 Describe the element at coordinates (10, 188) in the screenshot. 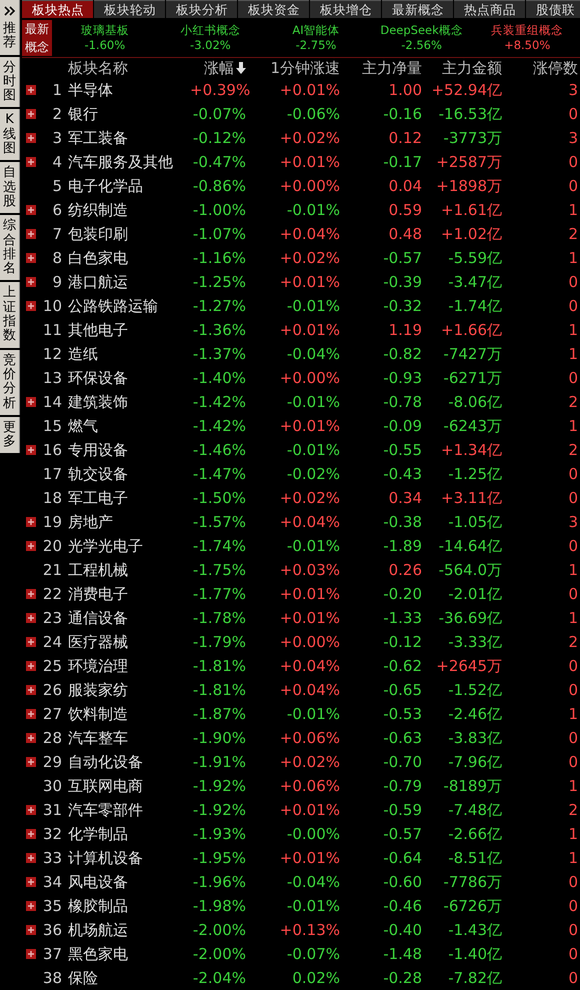

I see `side-tab: 自选股` at that location.